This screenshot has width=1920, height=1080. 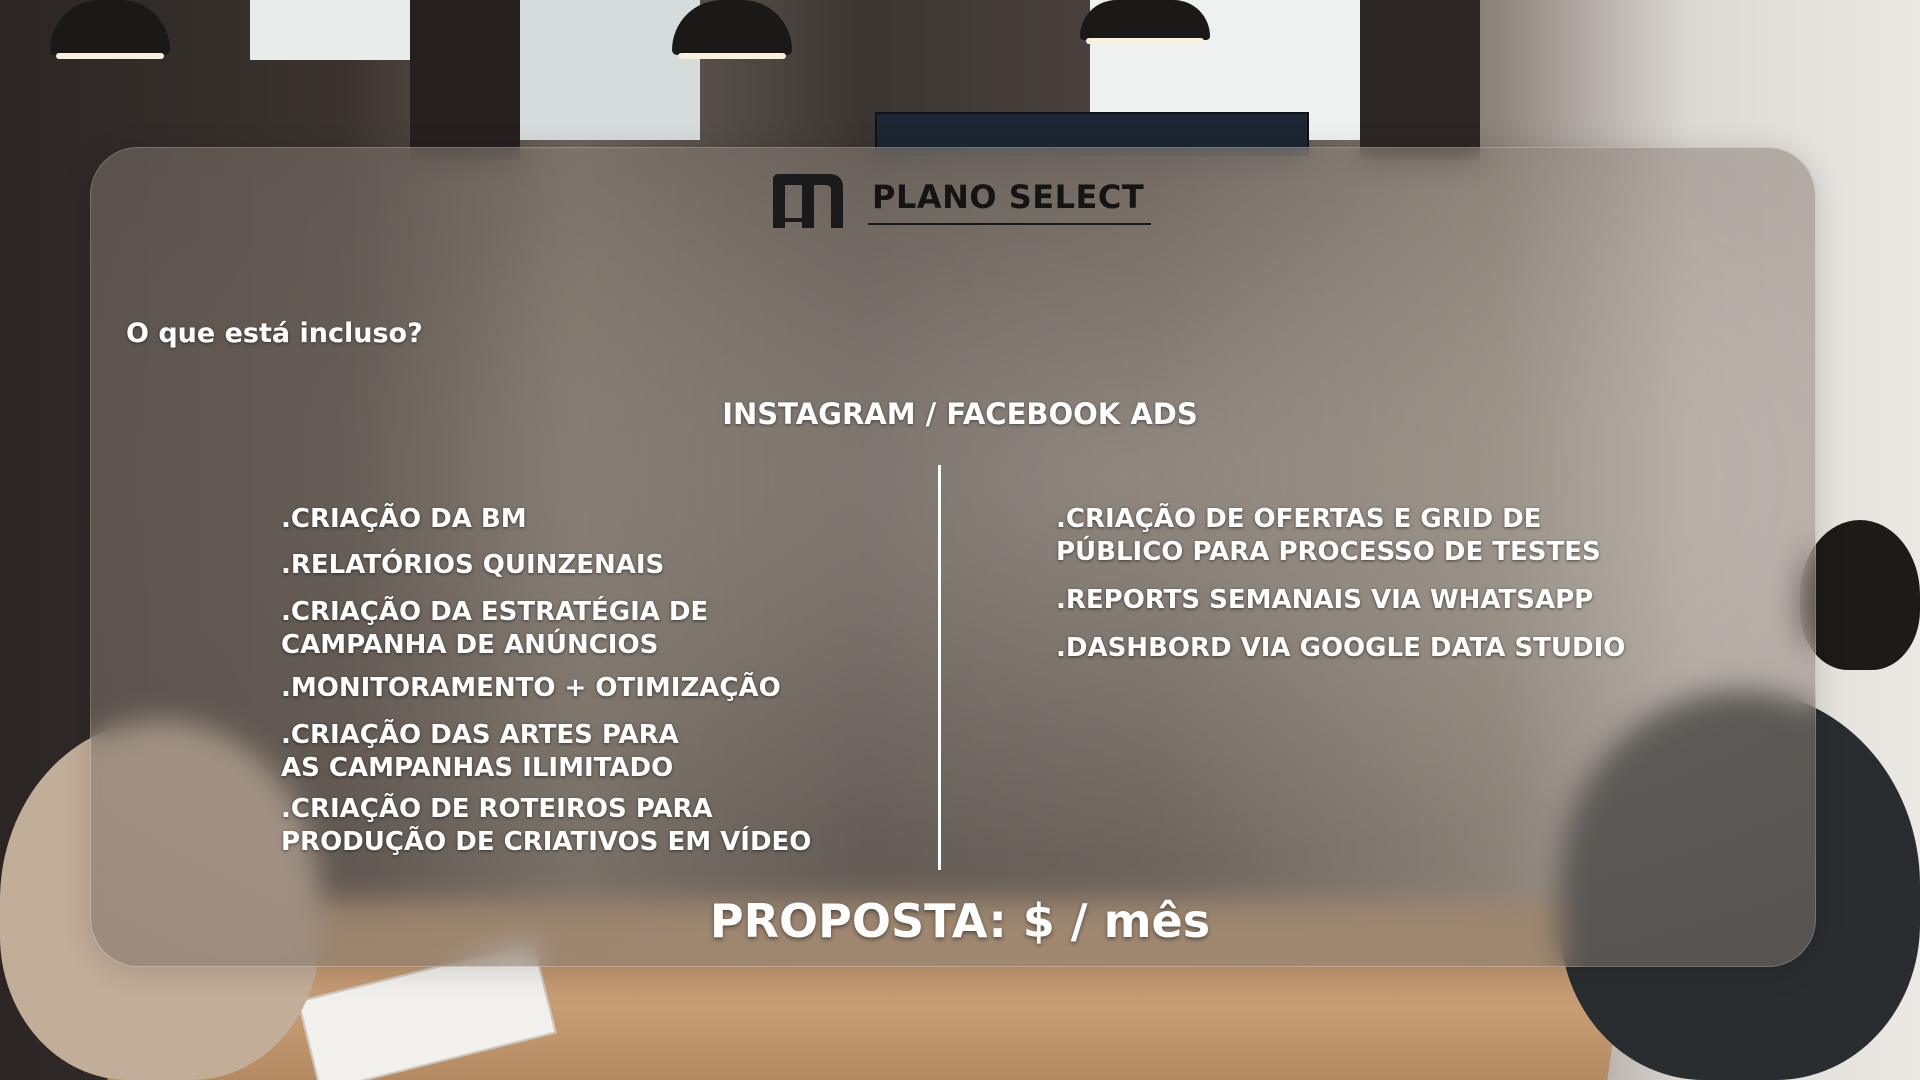 I want to click on m-logo-icon, so click(x=808, y=201).